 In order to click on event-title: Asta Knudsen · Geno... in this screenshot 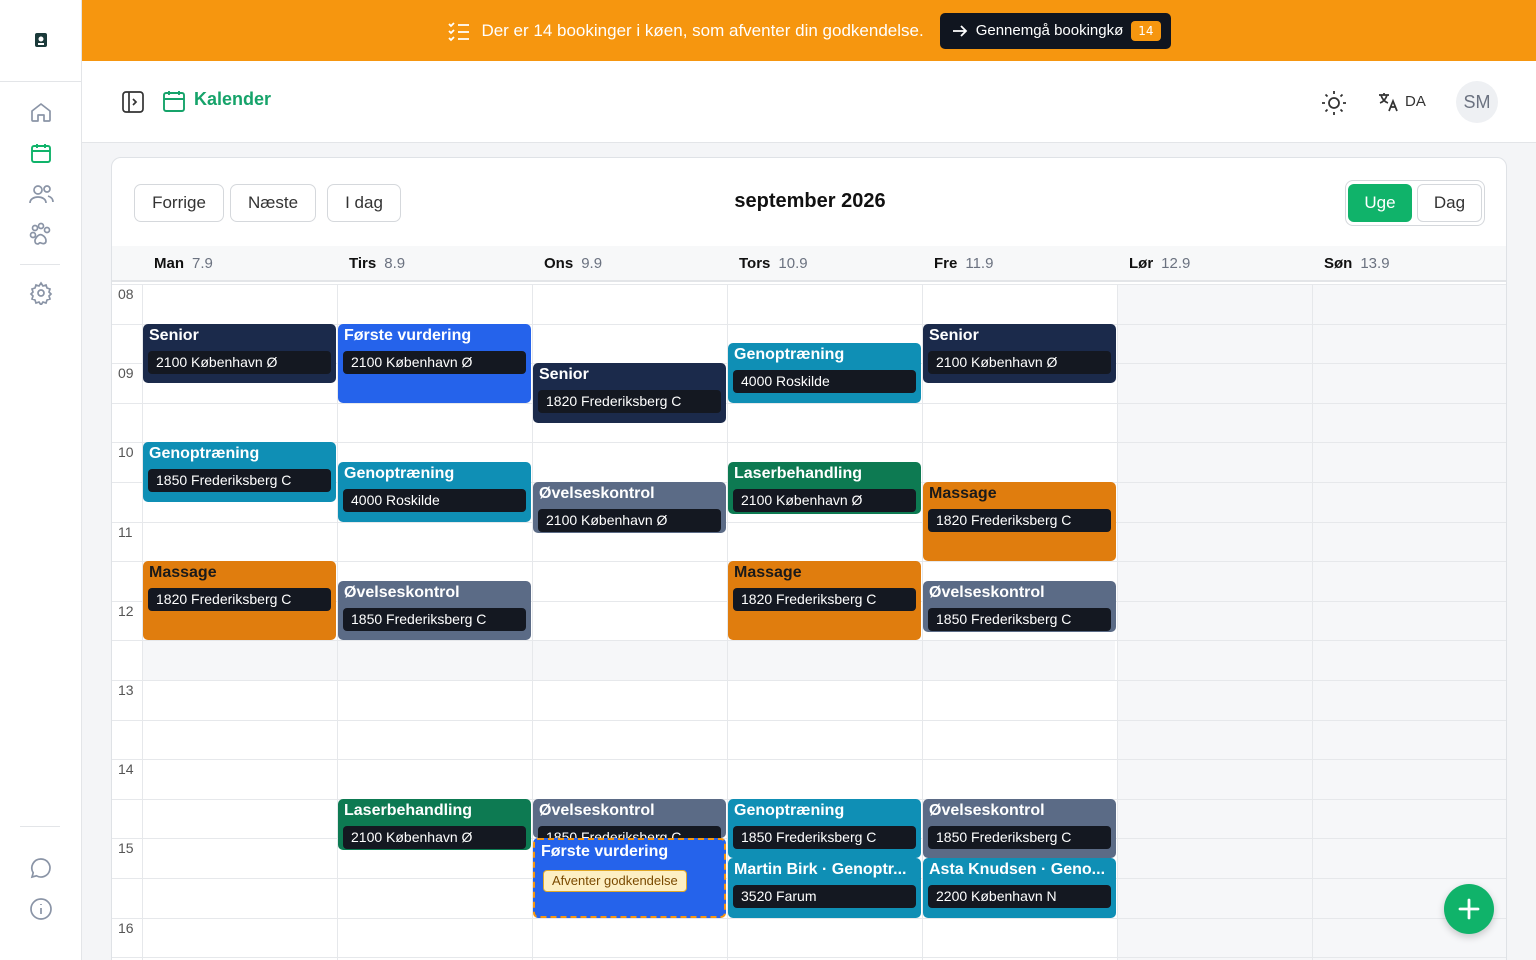, I will do `click(1017, 870)`.